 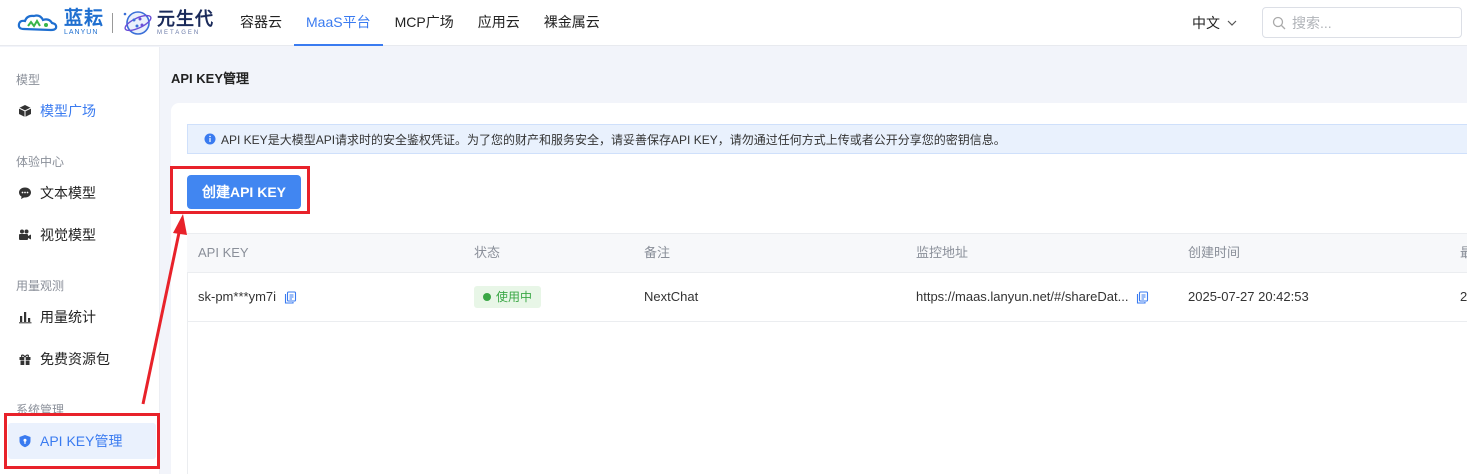 What do you see at coordinates (1232, 23) in the screenshot?
I see `chevron-down-icon` at bounding box center [1232, 23].